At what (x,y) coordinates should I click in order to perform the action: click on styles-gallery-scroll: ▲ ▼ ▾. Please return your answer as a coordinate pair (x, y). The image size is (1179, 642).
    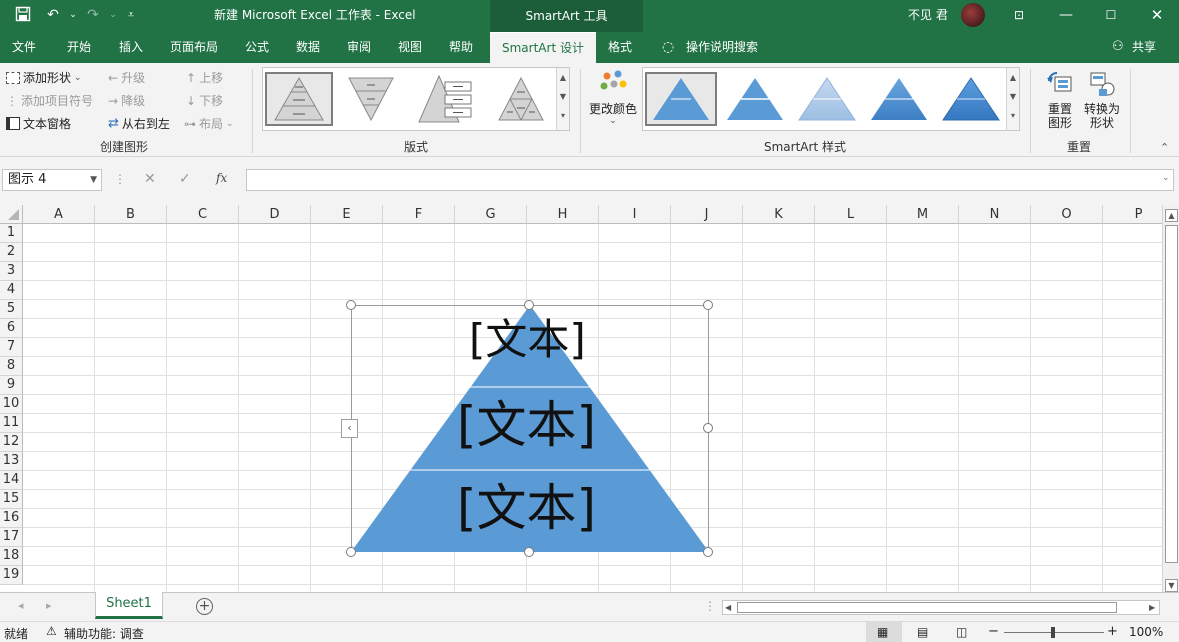
    Looking at the image, I should click on (1012, 99).